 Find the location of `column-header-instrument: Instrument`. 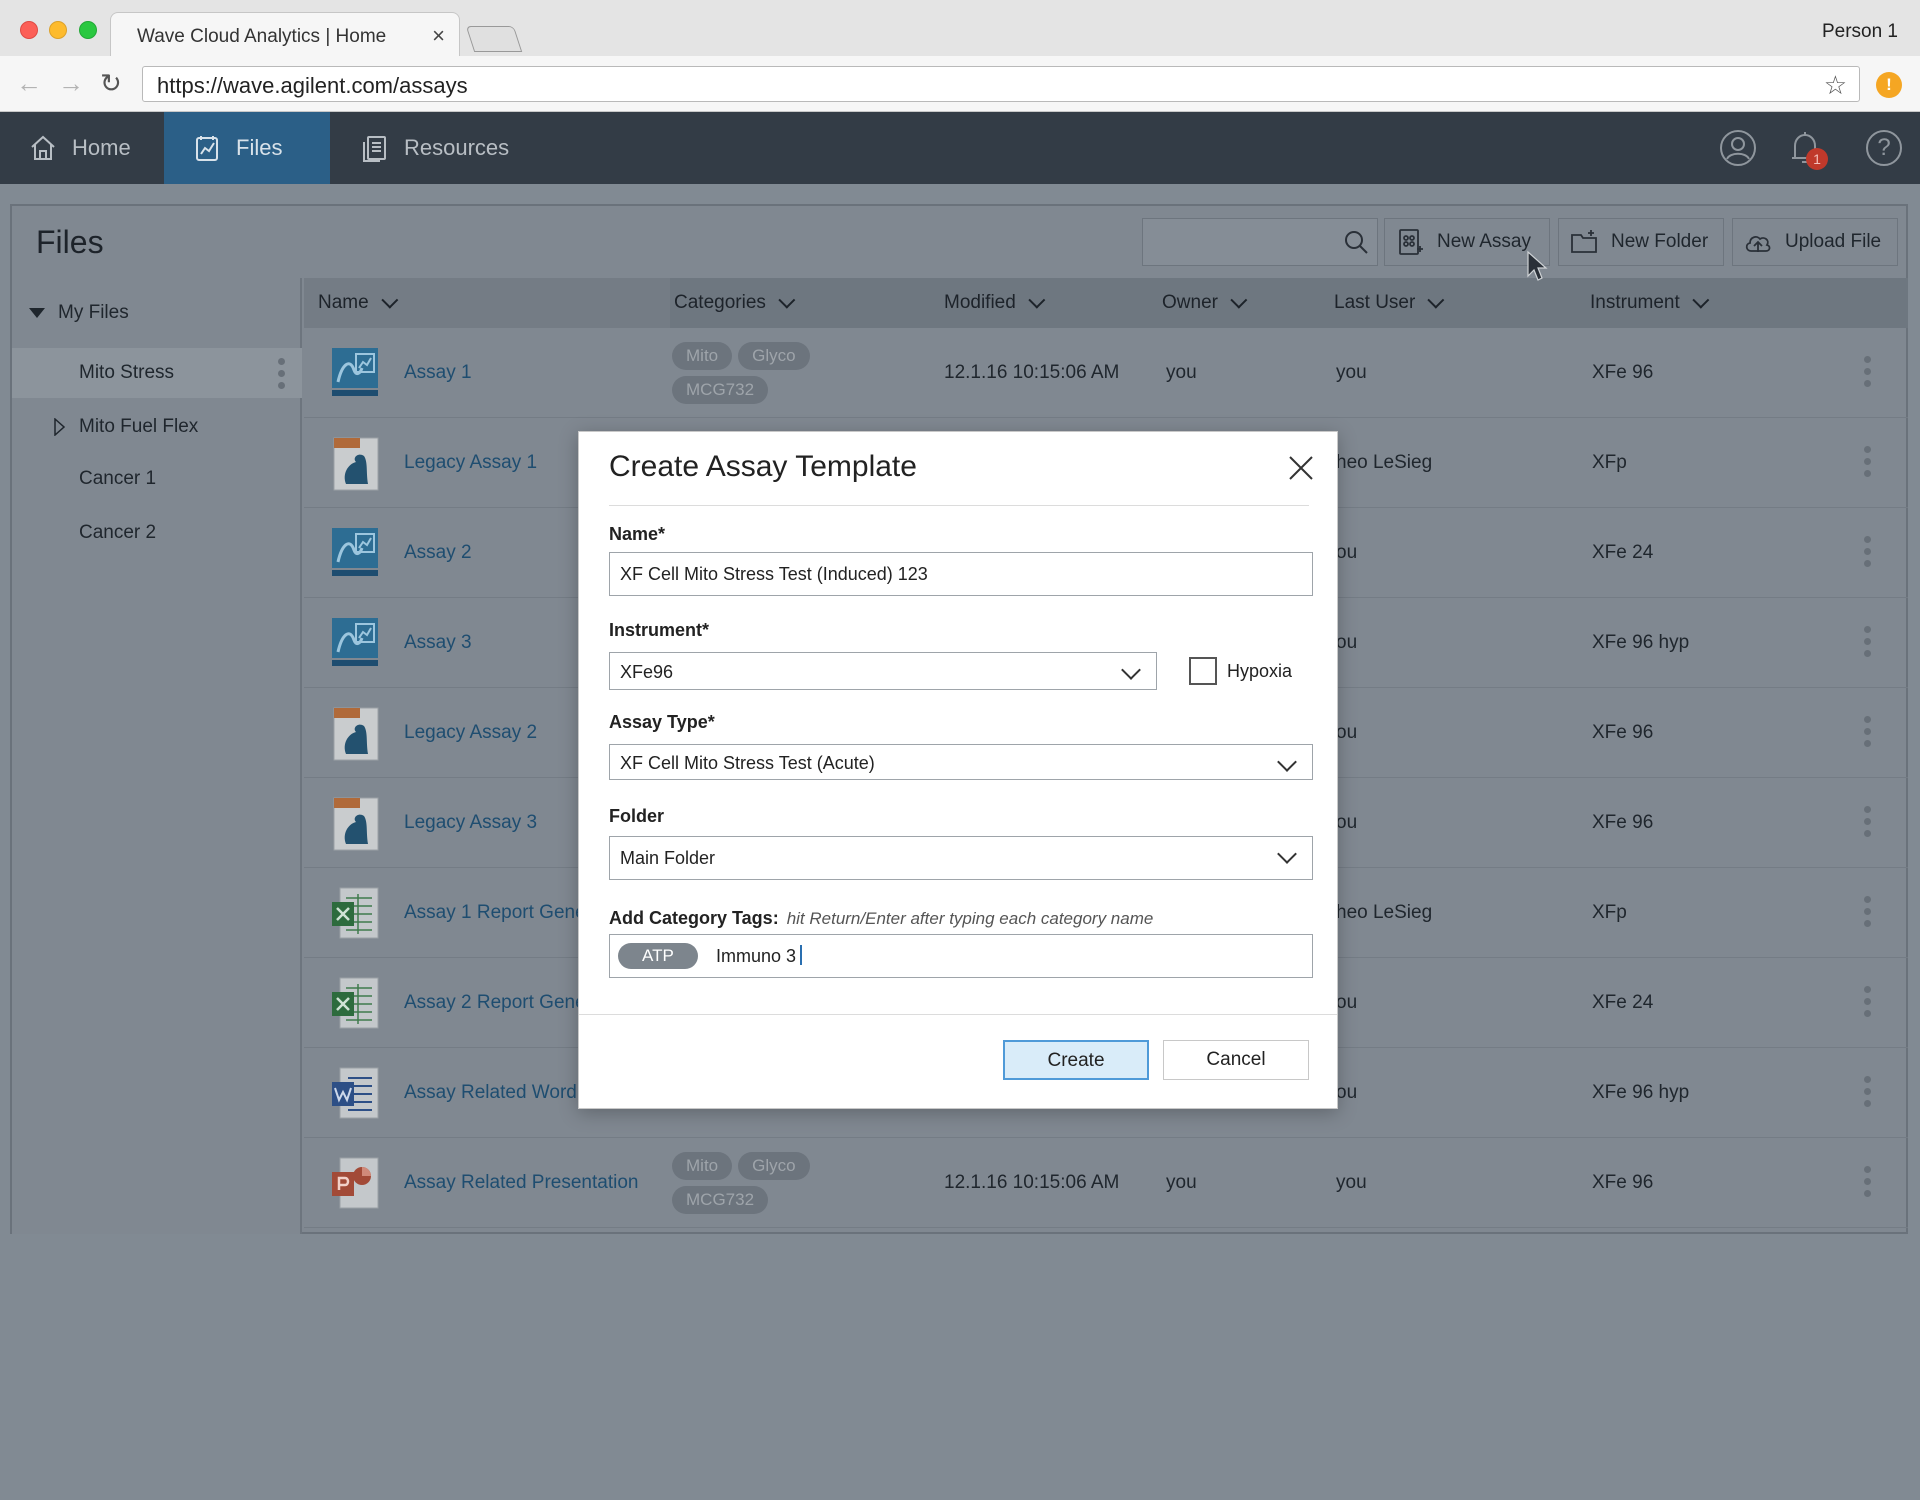

column-header-instrument: Instrument is located at coordinates (1650, 303).